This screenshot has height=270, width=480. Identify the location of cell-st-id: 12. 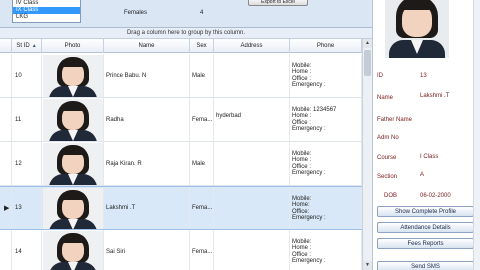
(27, 163).